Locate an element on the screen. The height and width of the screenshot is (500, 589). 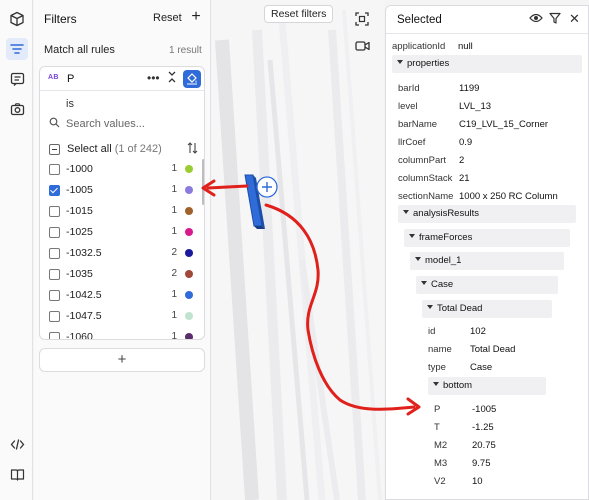
value-row: -1060 1 is located at coordinates (122, 333).